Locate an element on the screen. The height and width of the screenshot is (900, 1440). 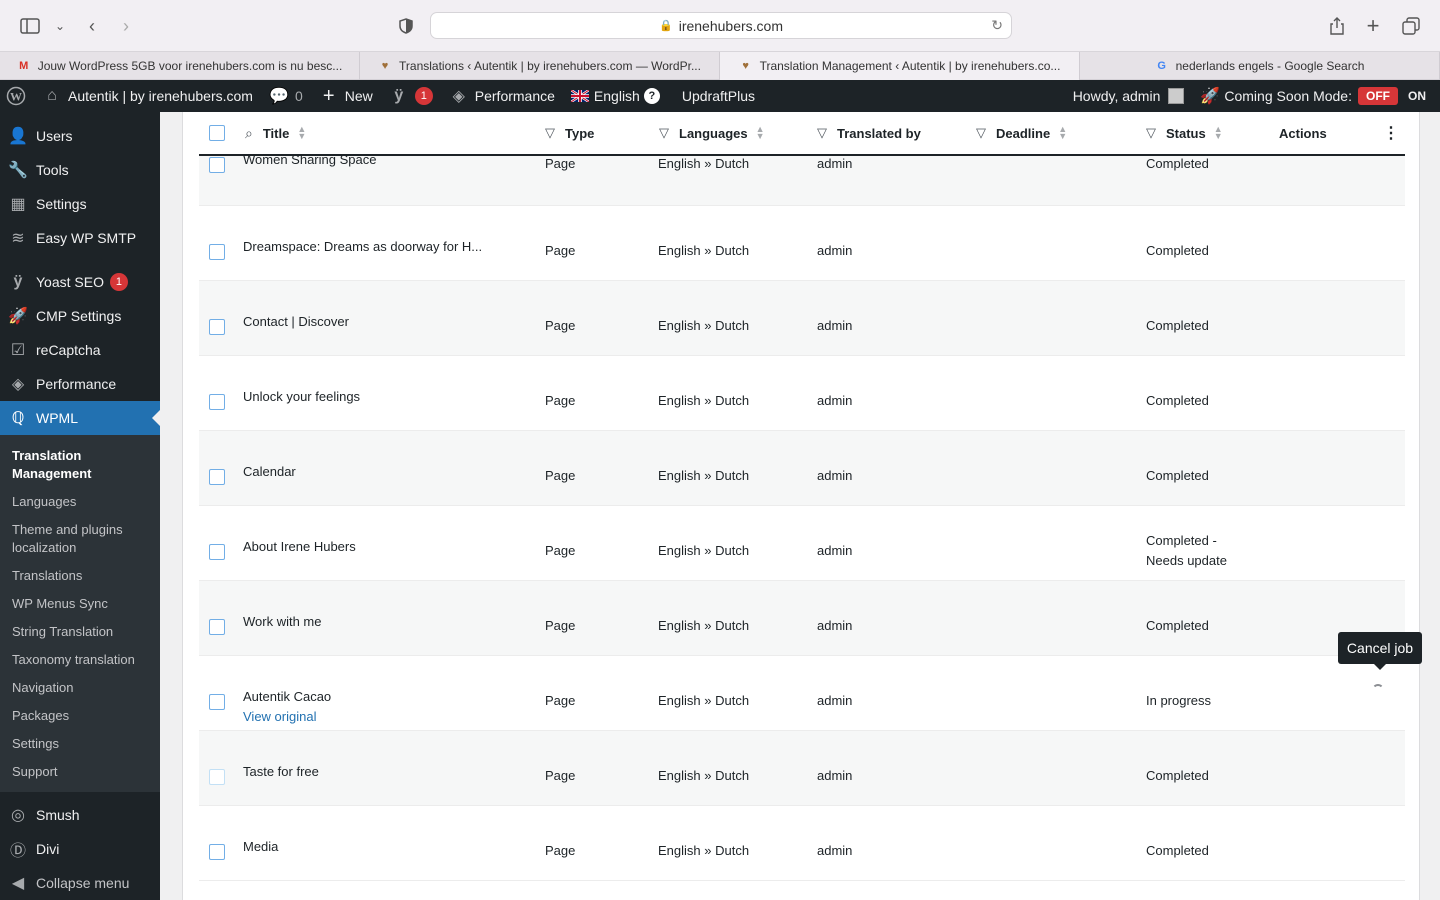
column-deadline: ▽ Deadline ▲ ▼ is located at coordinates (1021, 133).